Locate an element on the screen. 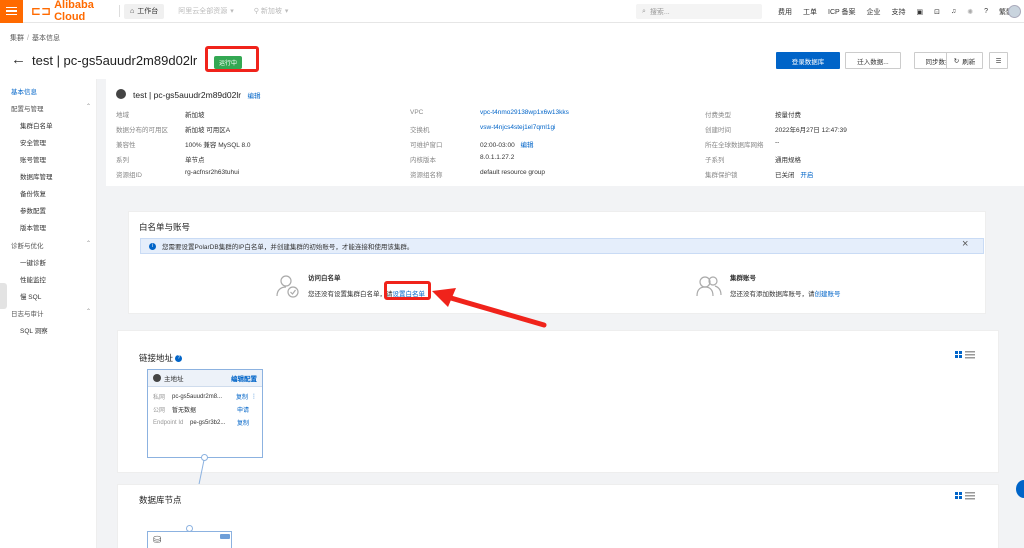 The width and height of the screenshot is (1024, 548). link-icp: ICP 备案 is located at coordinates (842, 12).